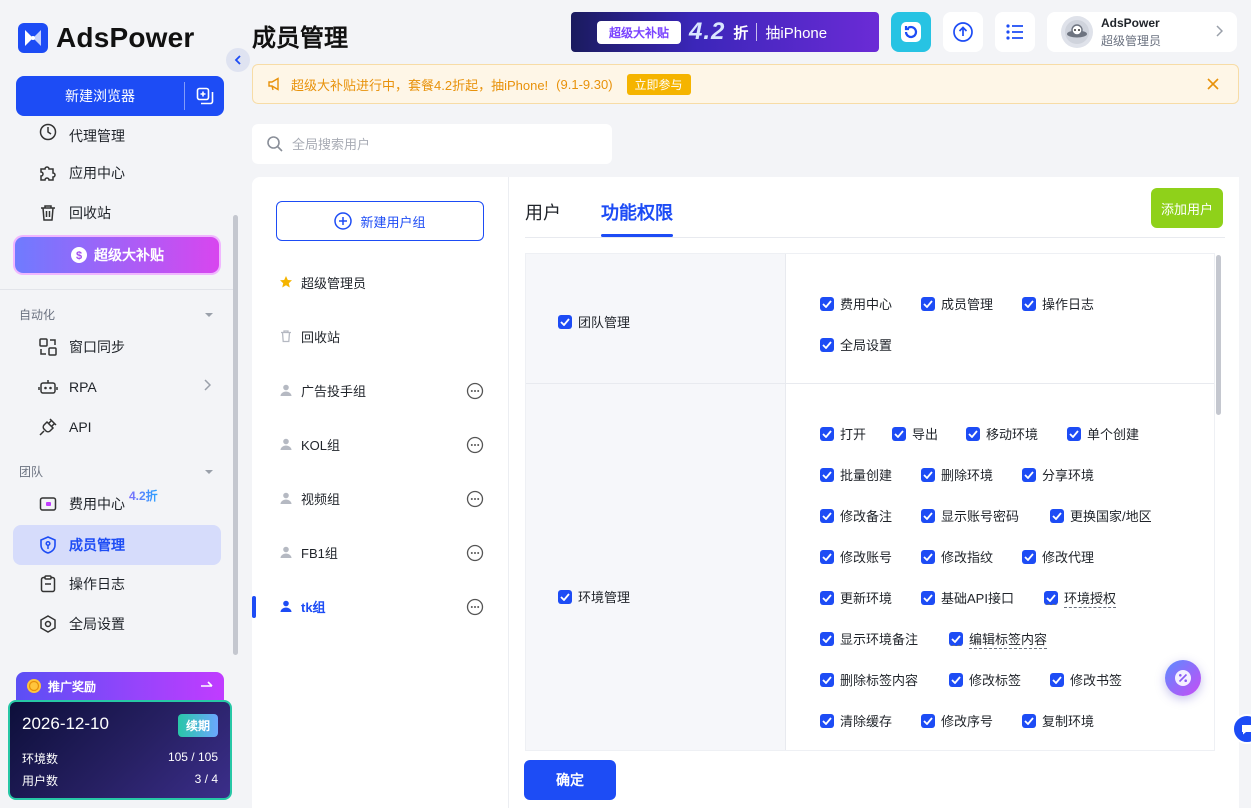 The image size is (1251, 808). What do you see at coordinates (1008, 639) in the screenshot?
I see `permission-label: 编辑标签内容` at bounding box center [1008, 639].